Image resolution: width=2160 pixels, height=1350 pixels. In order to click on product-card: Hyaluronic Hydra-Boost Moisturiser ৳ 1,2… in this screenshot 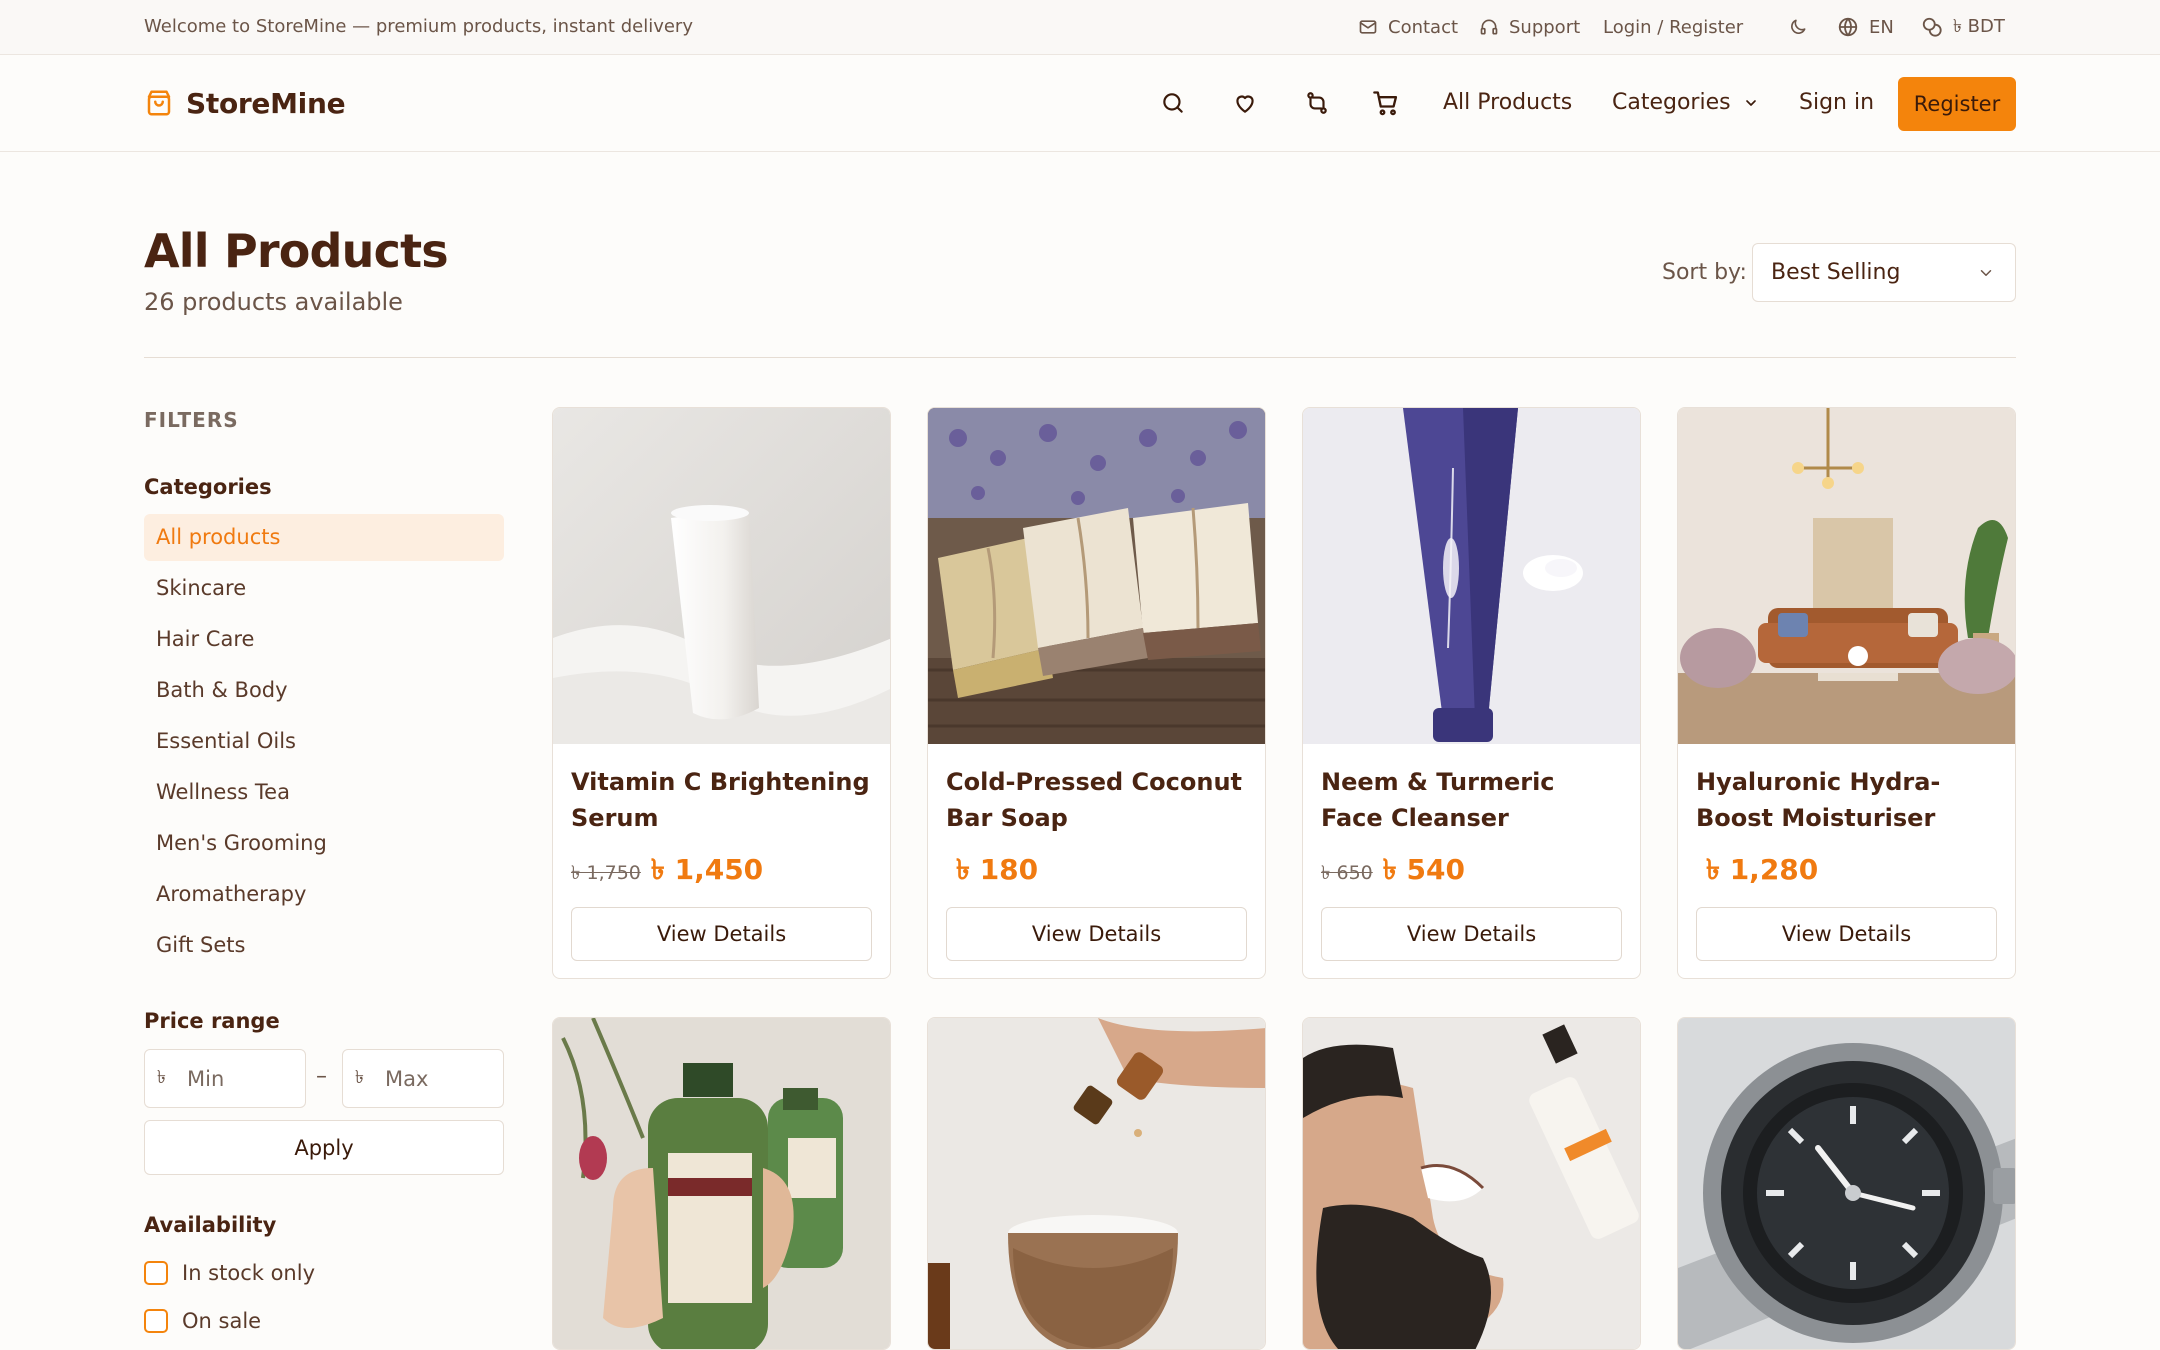, I will do `click(1846, 693)`.